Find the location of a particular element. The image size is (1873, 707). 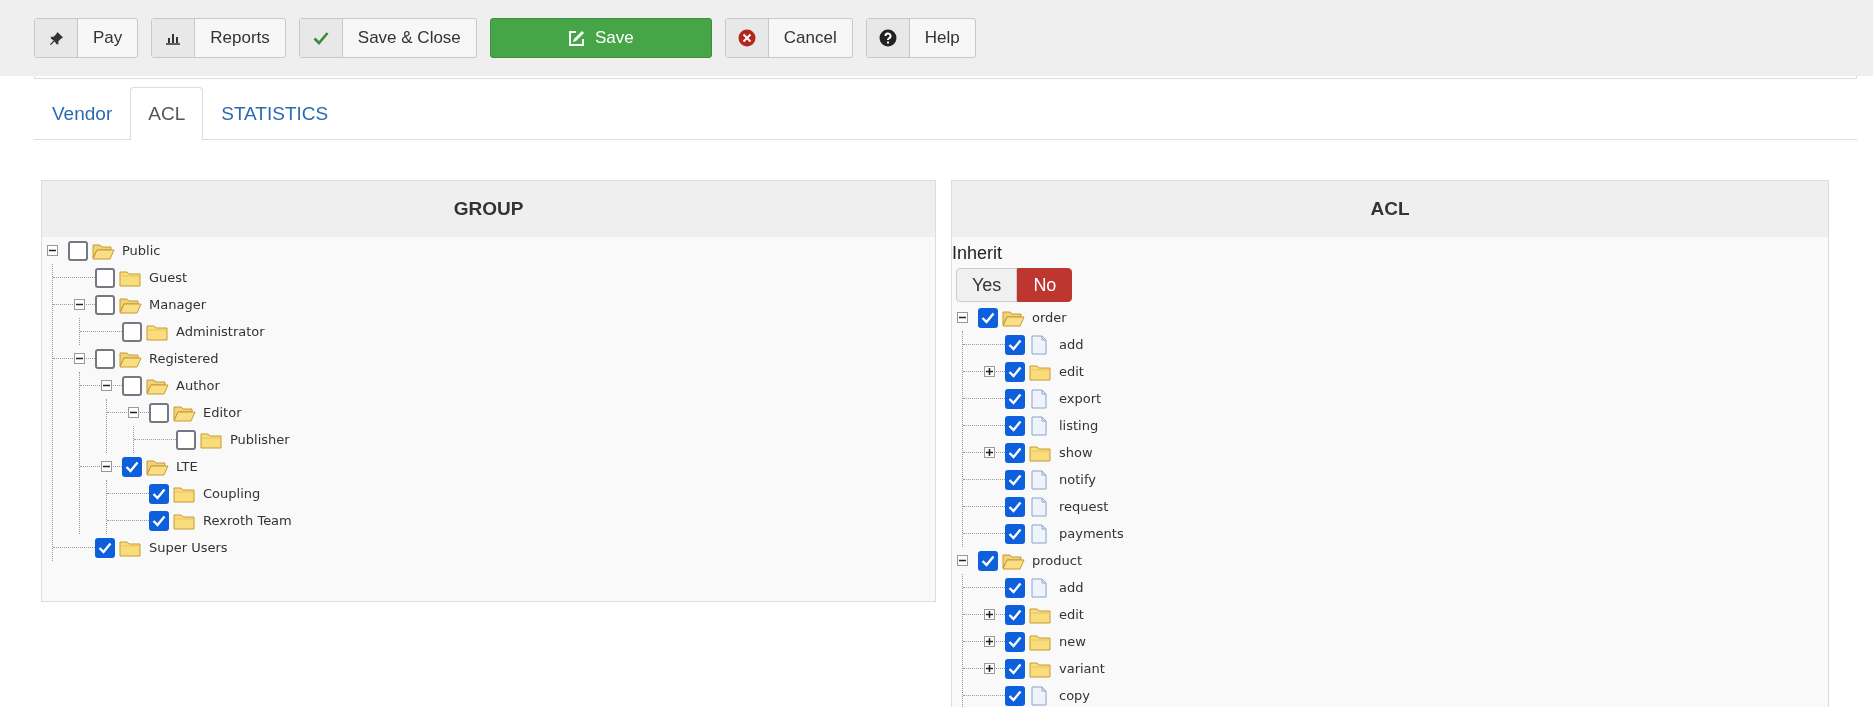

tree-item-label: listing is located at coordinates (1079, 425).